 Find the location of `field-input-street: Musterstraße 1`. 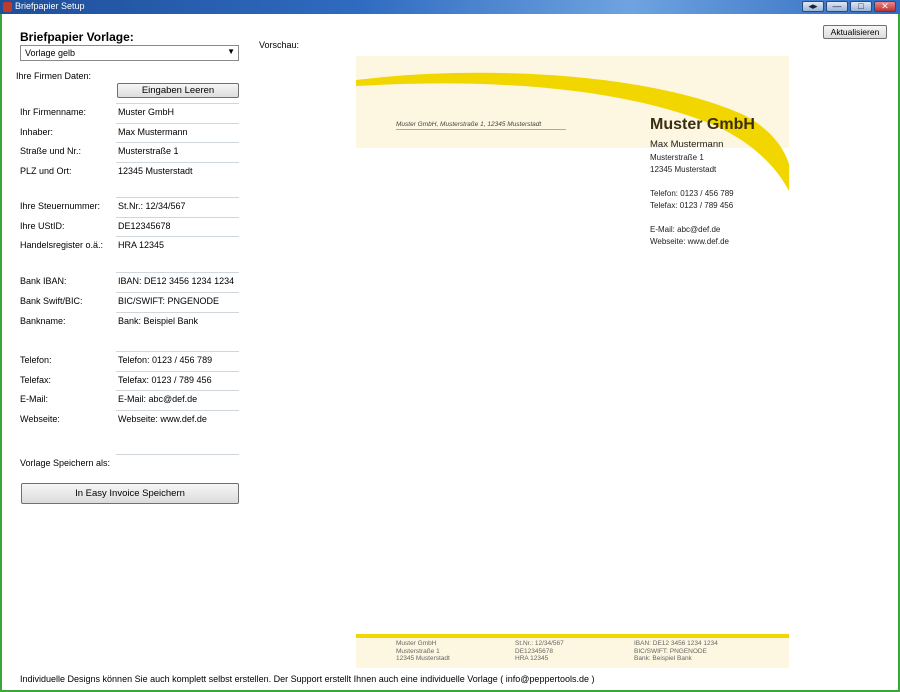

field-input-street: Musterstraße 1 is located at coordinates (178, 151).